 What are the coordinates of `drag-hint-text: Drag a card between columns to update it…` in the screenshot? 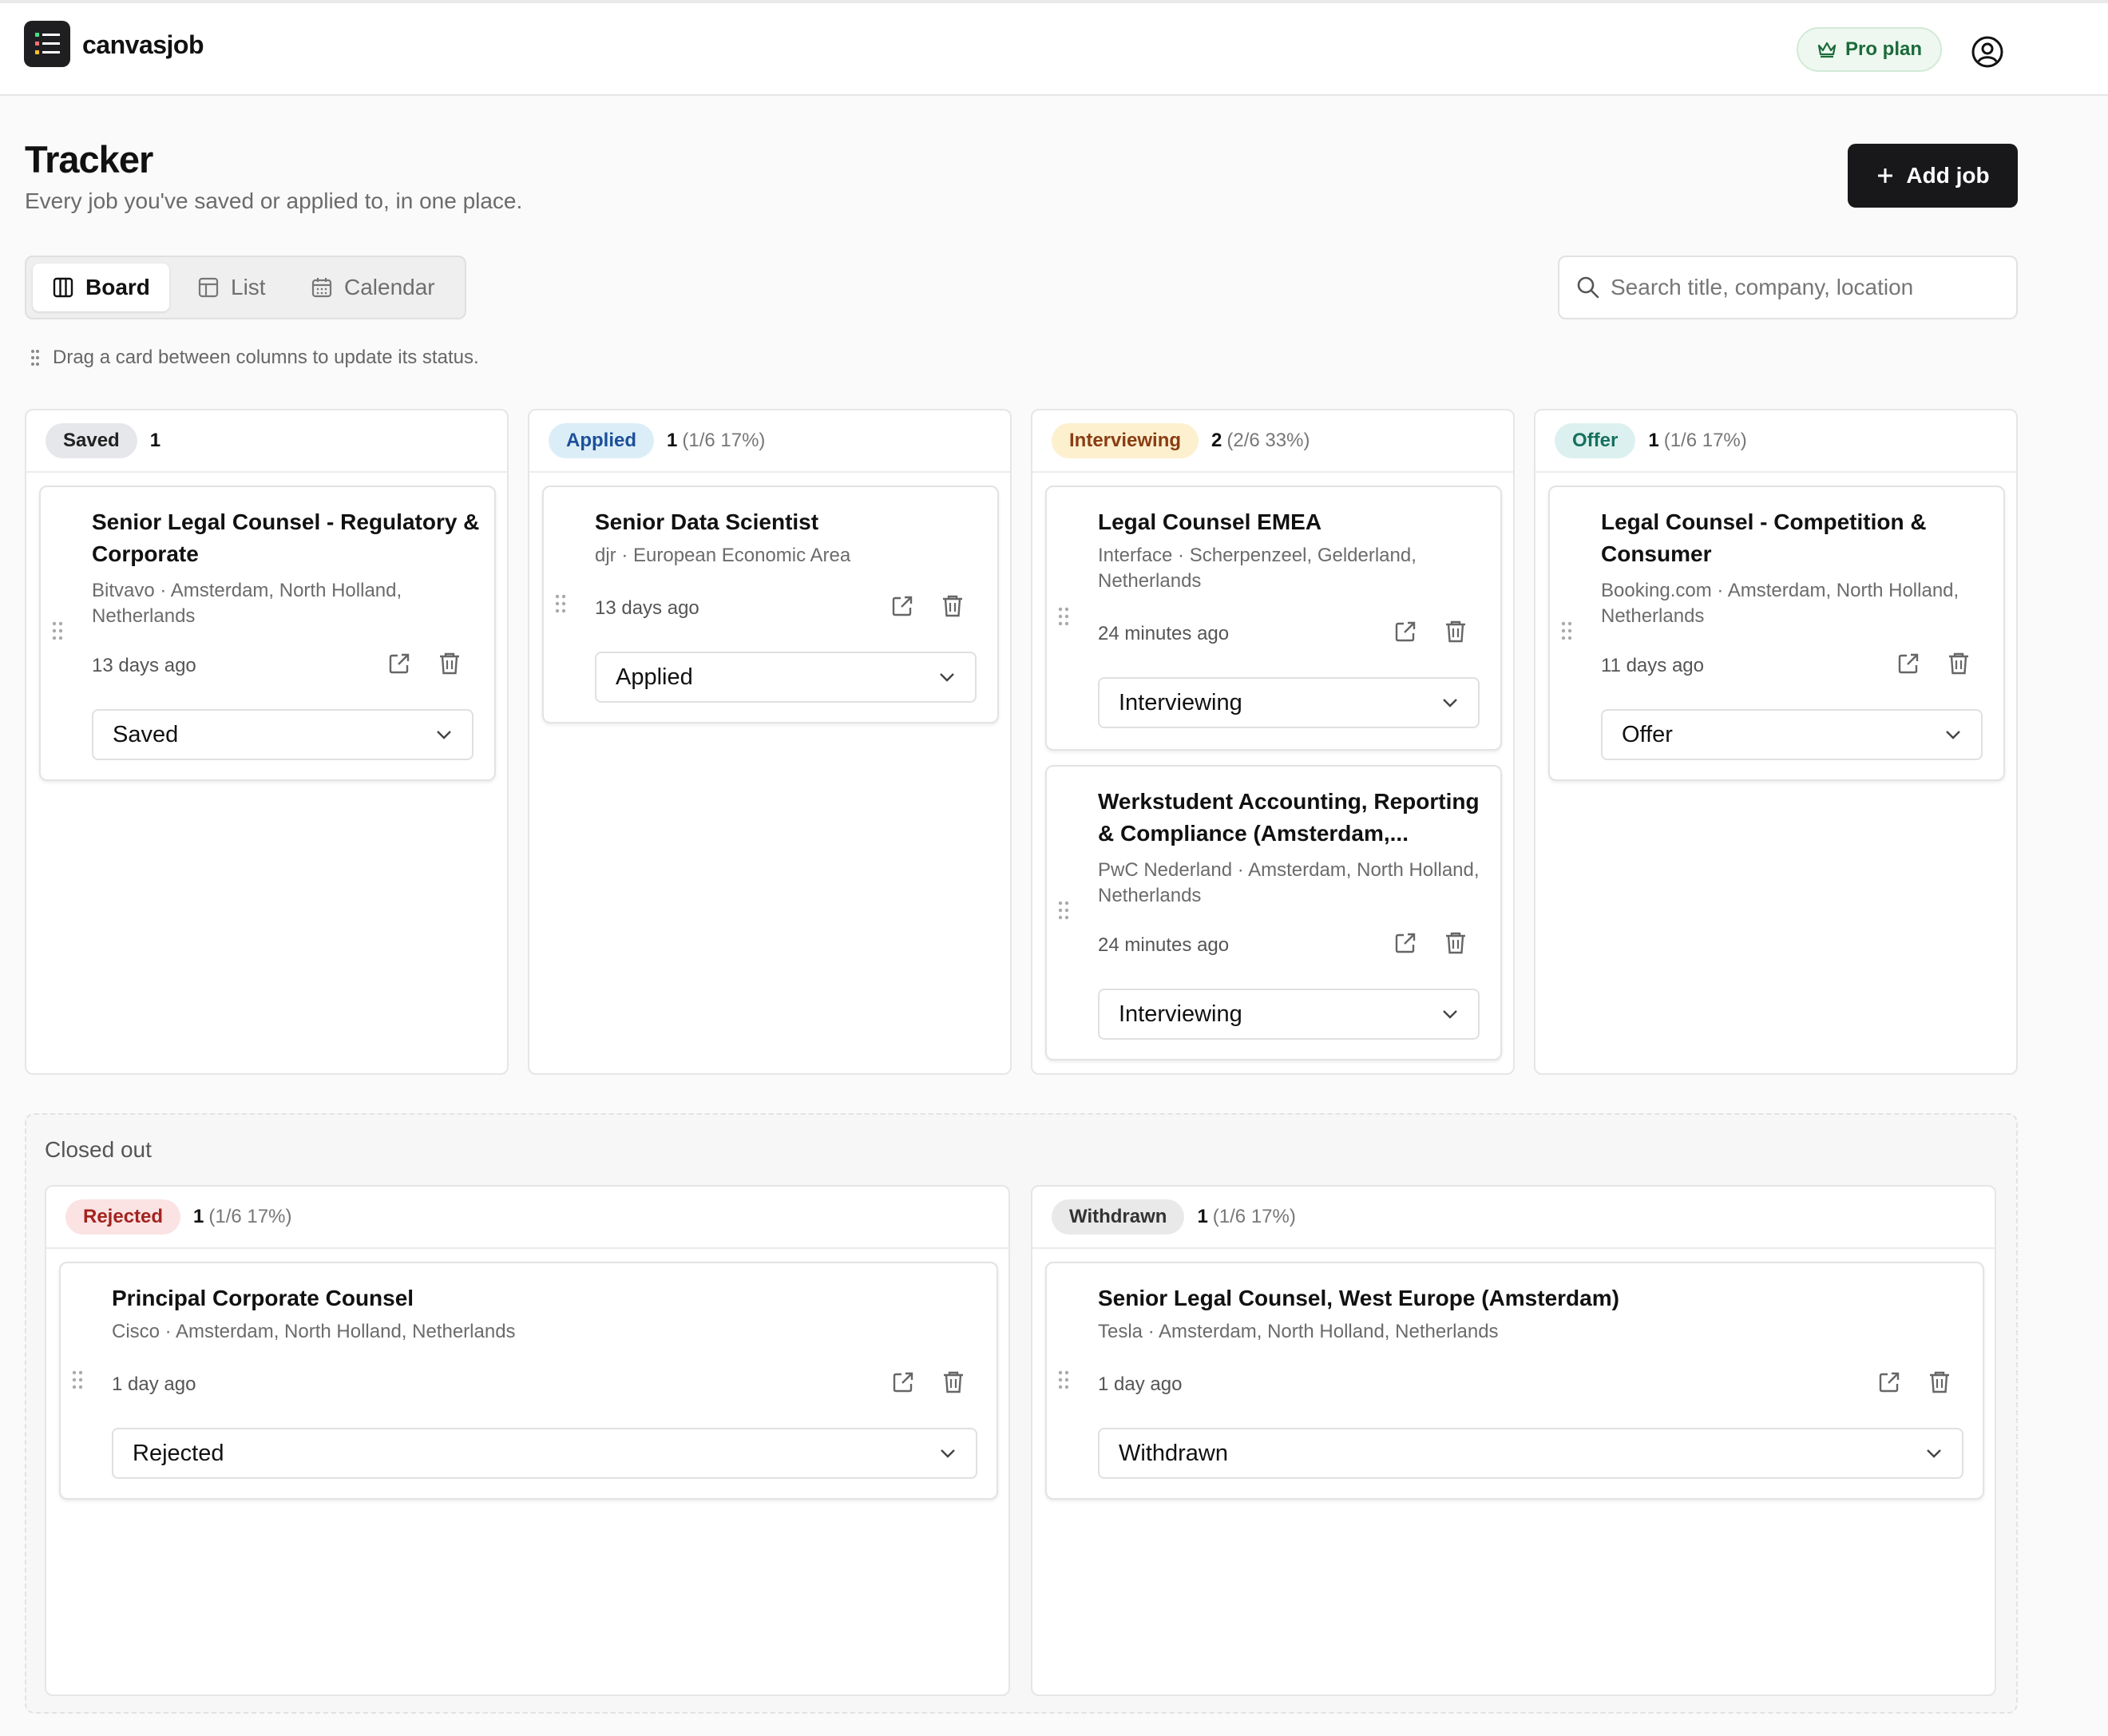 It's located at (266, 357).